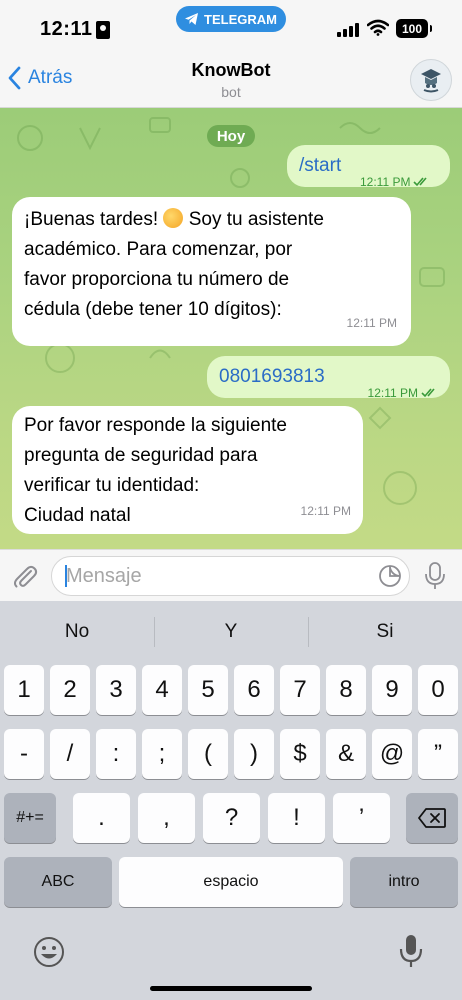 The image size is (462, 1000). I want to click on key-ampersand: &, so click(346, 754).